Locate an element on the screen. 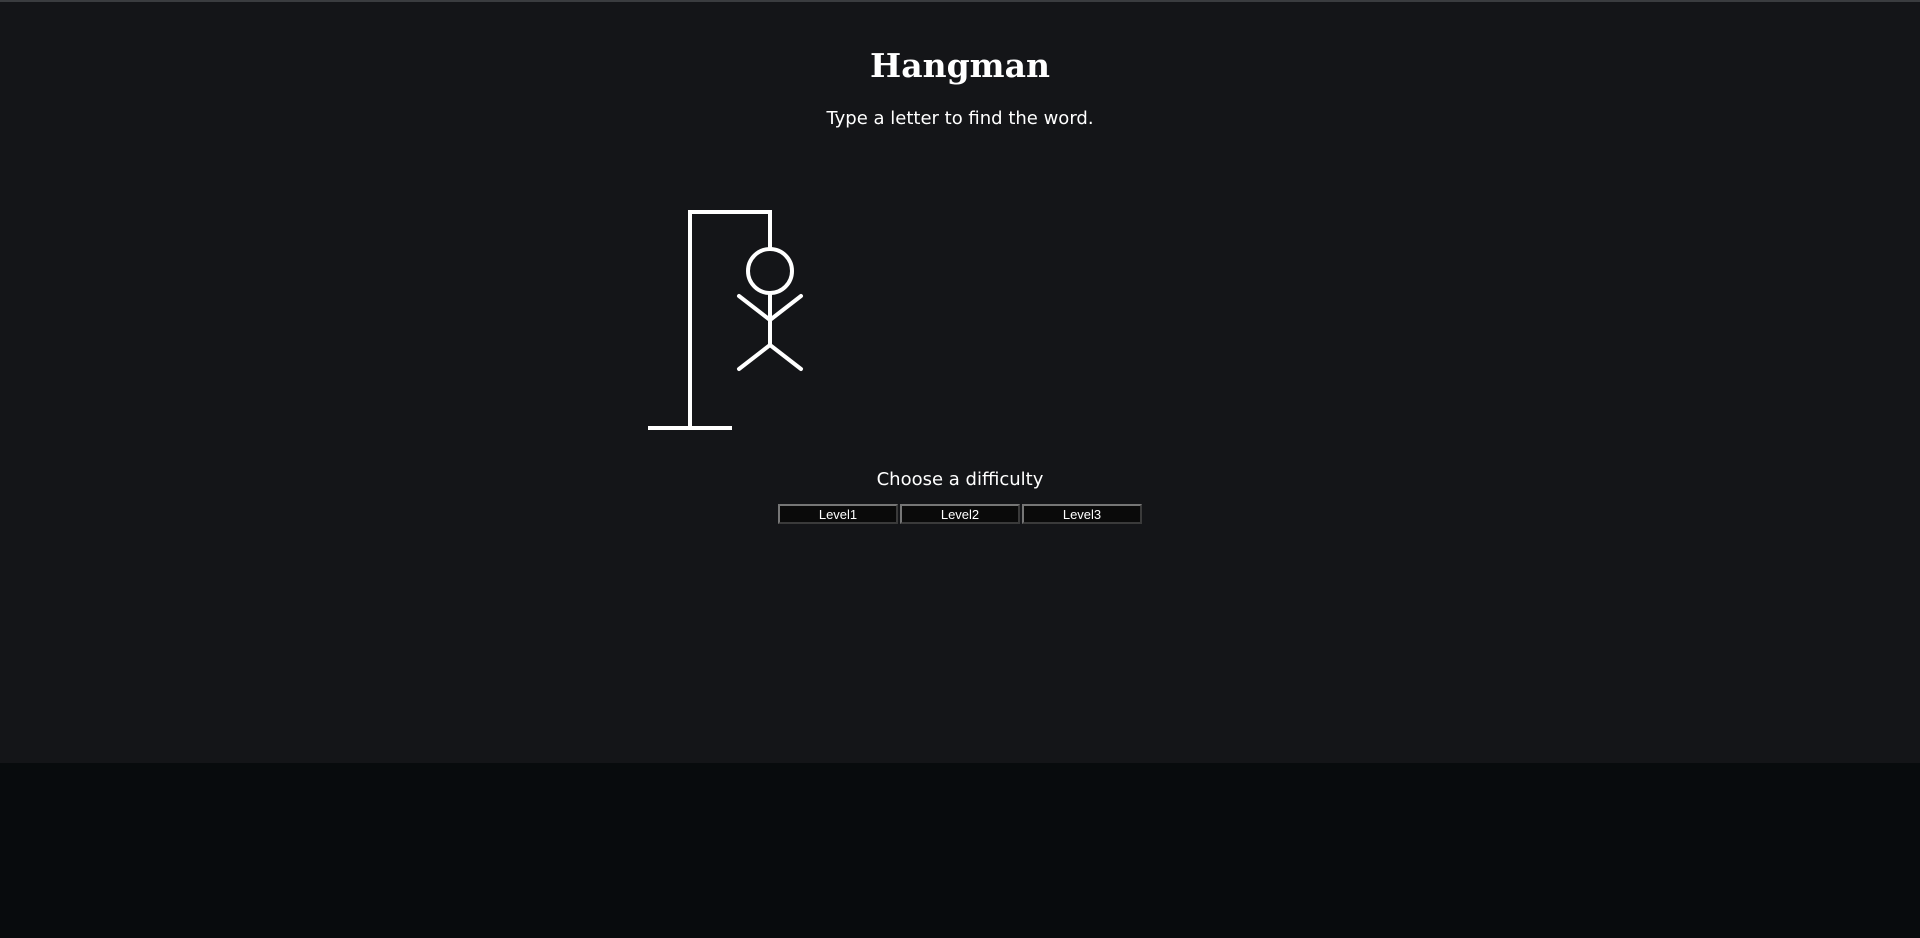 The height and width of the screenshot is (938, 1920). hangman-left-leg is located at coordinates (754, 357).